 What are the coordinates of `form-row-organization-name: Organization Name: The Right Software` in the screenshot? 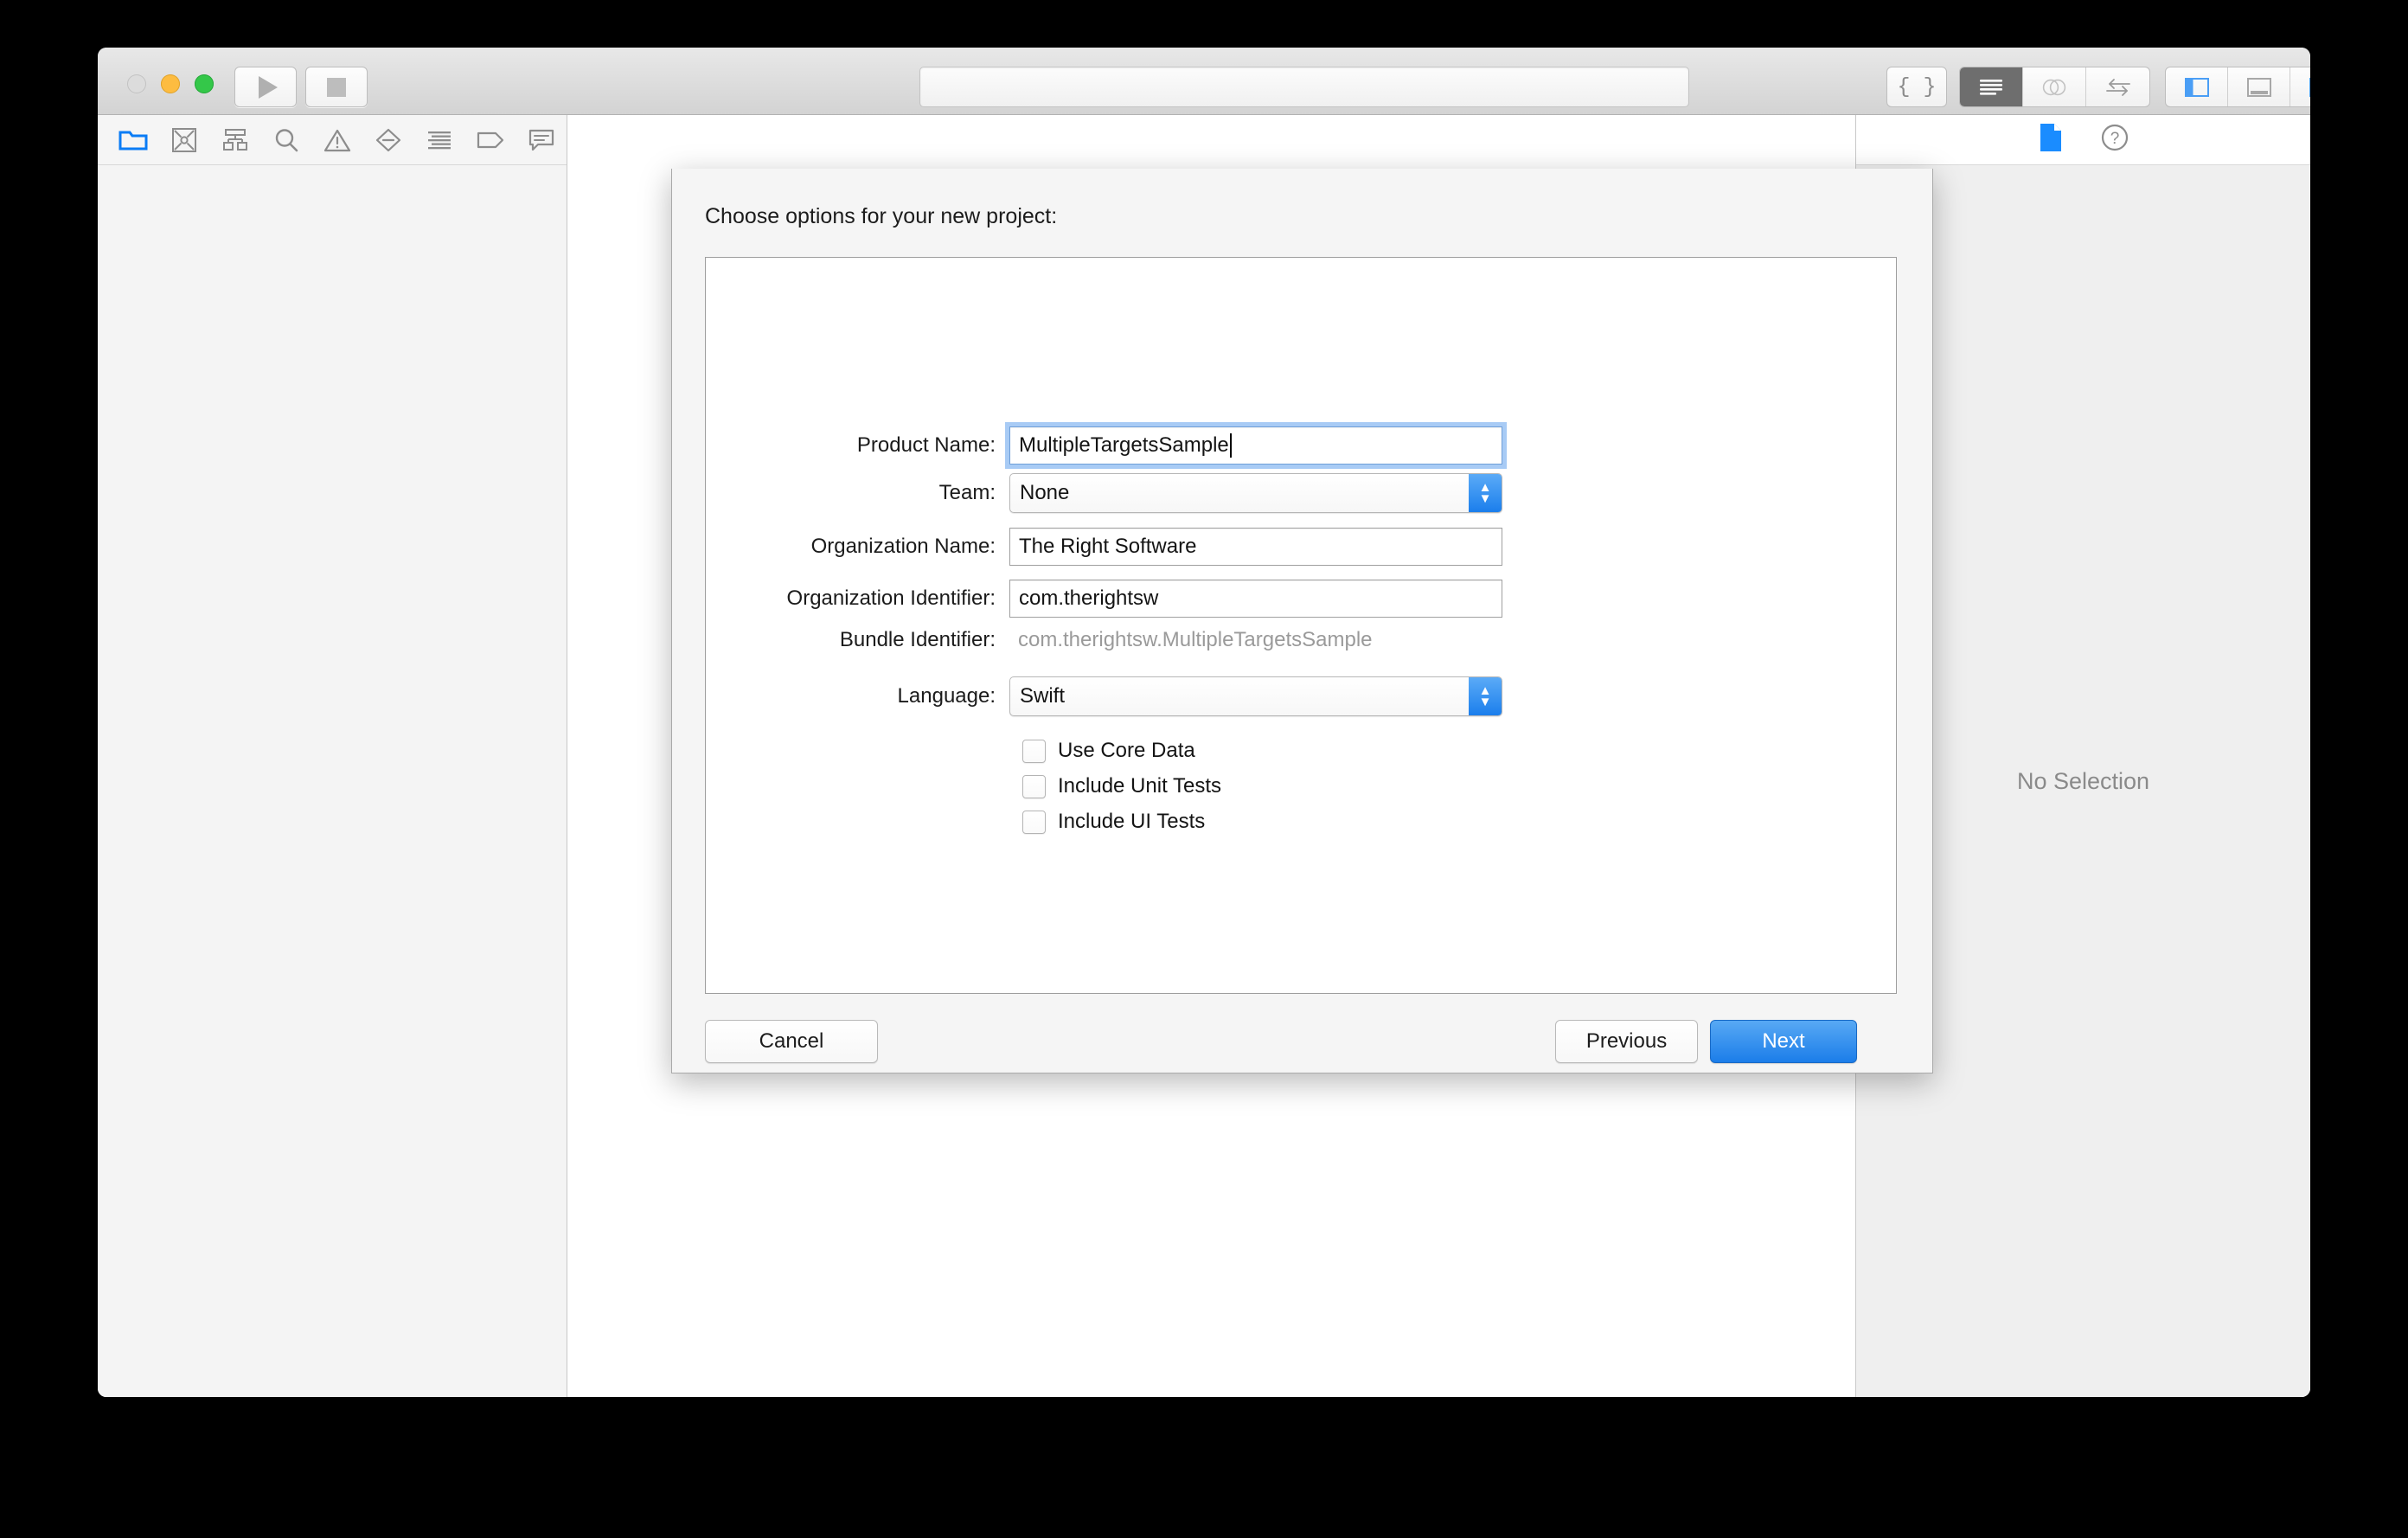 It's located at (1301, 547).